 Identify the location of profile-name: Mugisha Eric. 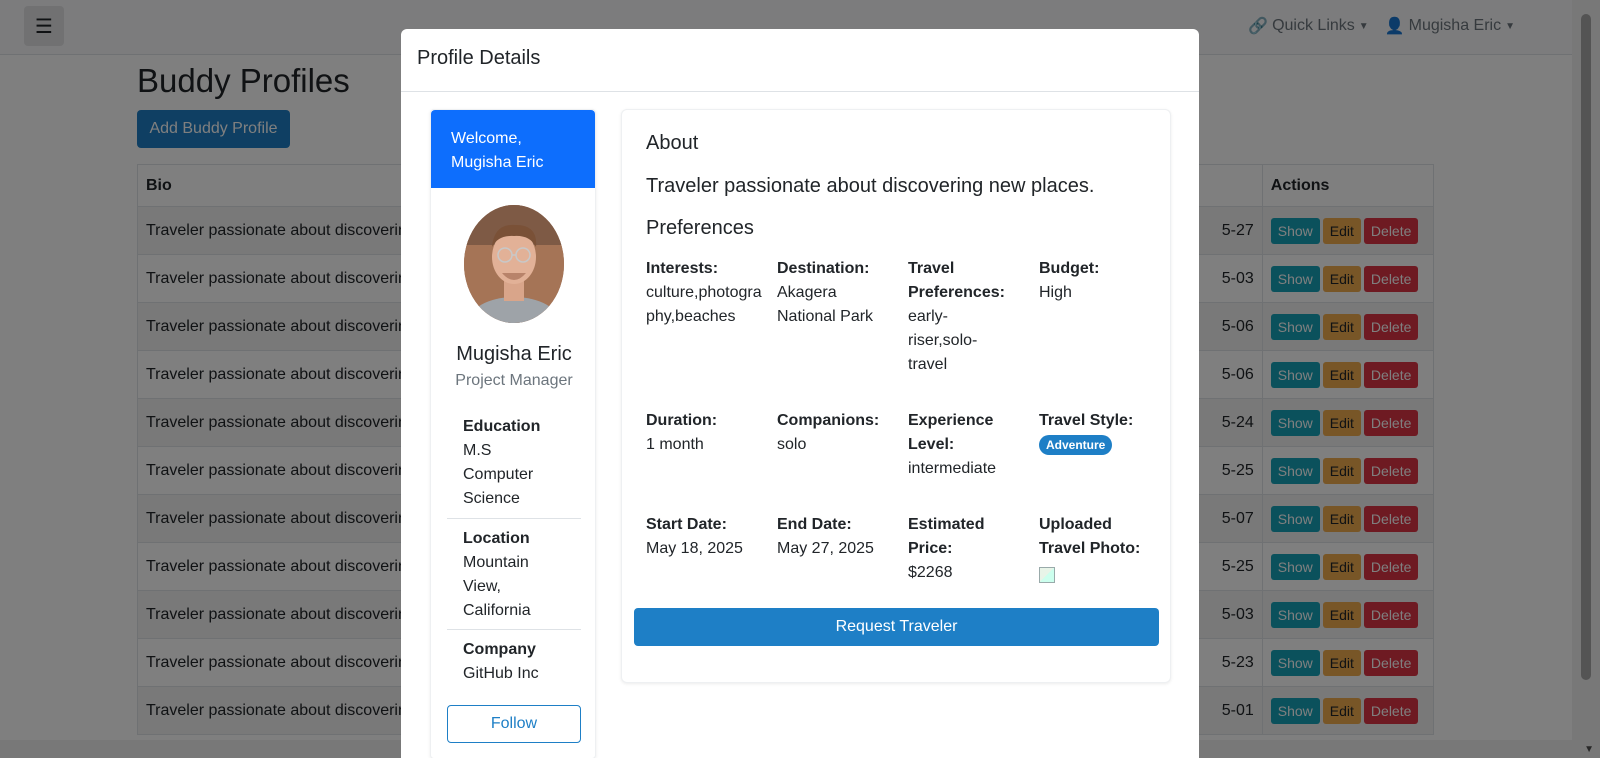
(514, 354).